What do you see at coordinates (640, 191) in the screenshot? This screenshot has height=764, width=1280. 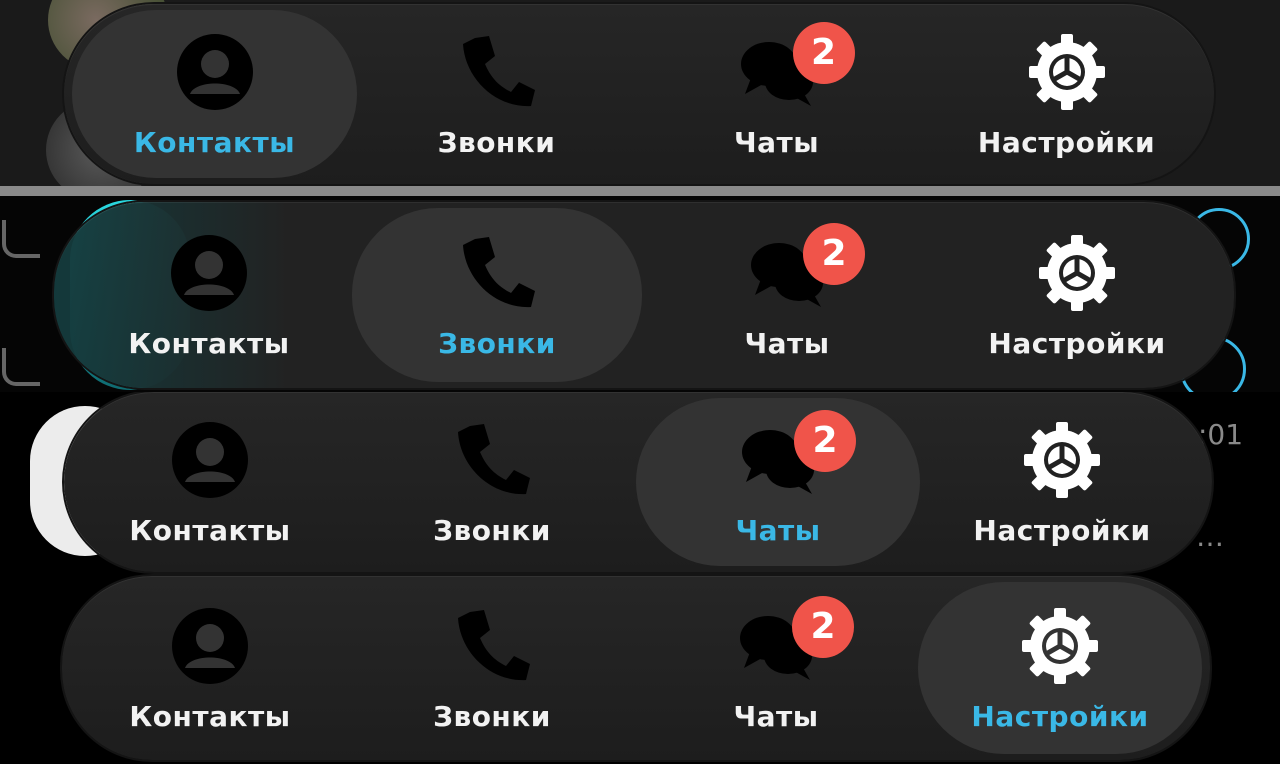 I see `divider` at bounding box center [640, 191].